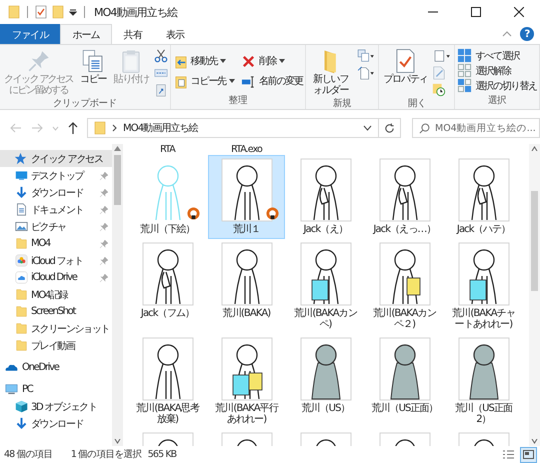  What do you see at coordinates (203, 81) in the screenshot?
I see `ribbon-button: コピー先` at bounding box center [203, 81].